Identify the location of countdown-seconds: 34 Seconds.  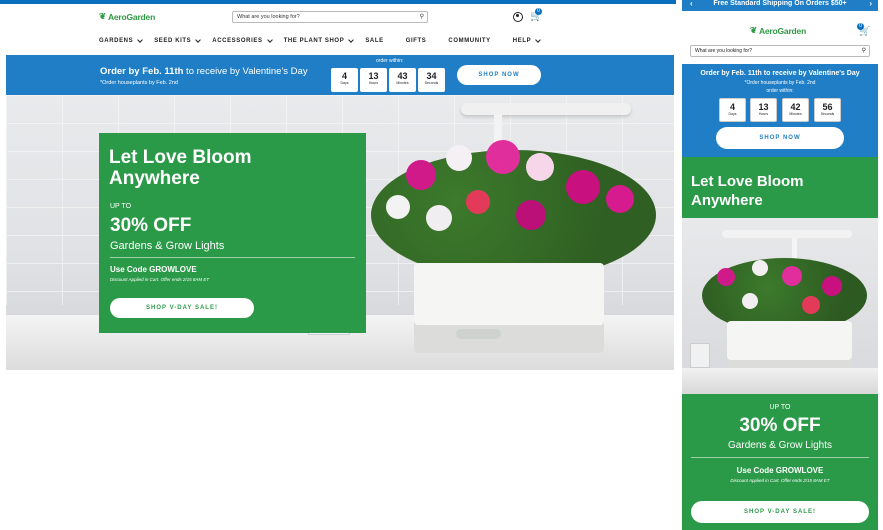
(431, 80).